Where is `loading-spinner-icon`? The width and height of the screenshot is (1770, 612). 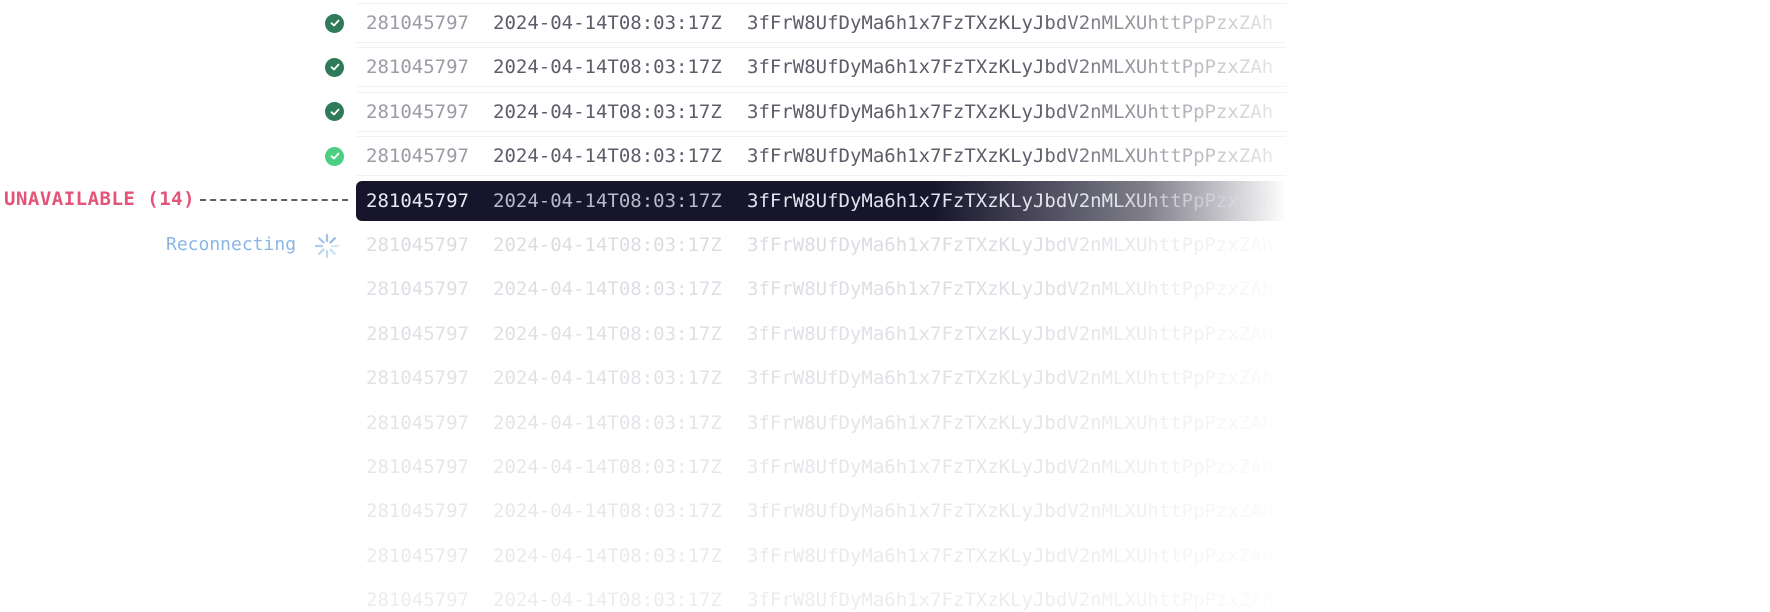 loading-spinner-icon is located at coordinates (327, 246).